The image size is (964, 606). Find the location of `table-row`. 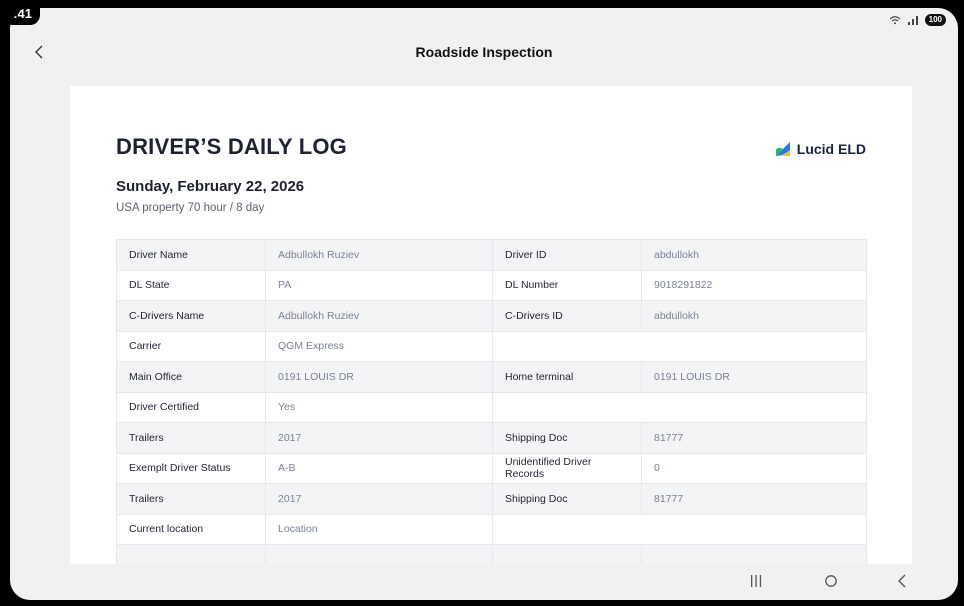

table-row is located at coordinates (491, 554).